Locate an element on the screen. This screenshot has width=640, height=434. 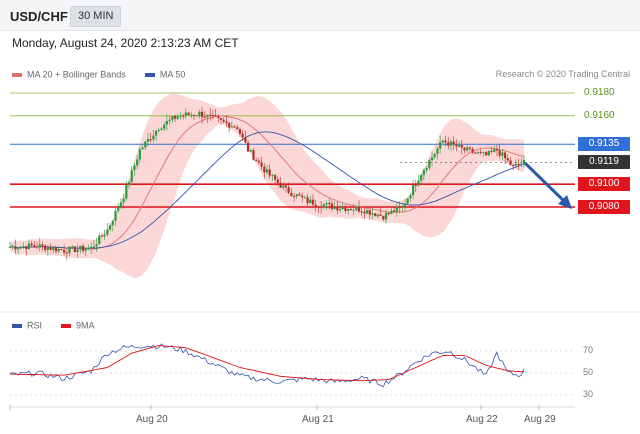
level-tag-last: 0.9119 is located at coordinates (604, 162).